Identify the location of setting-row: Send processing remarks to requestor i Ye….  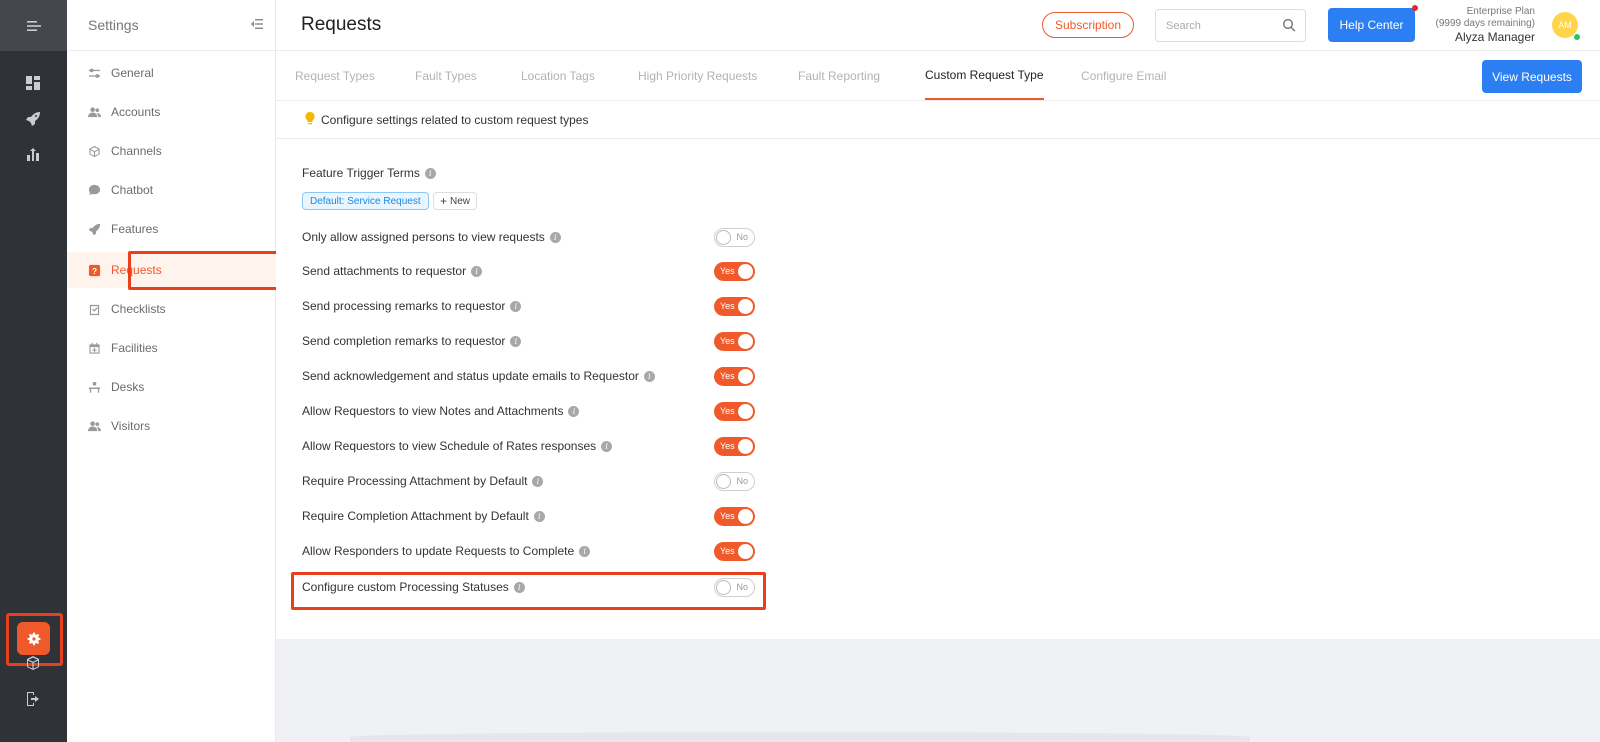
(532, 306).